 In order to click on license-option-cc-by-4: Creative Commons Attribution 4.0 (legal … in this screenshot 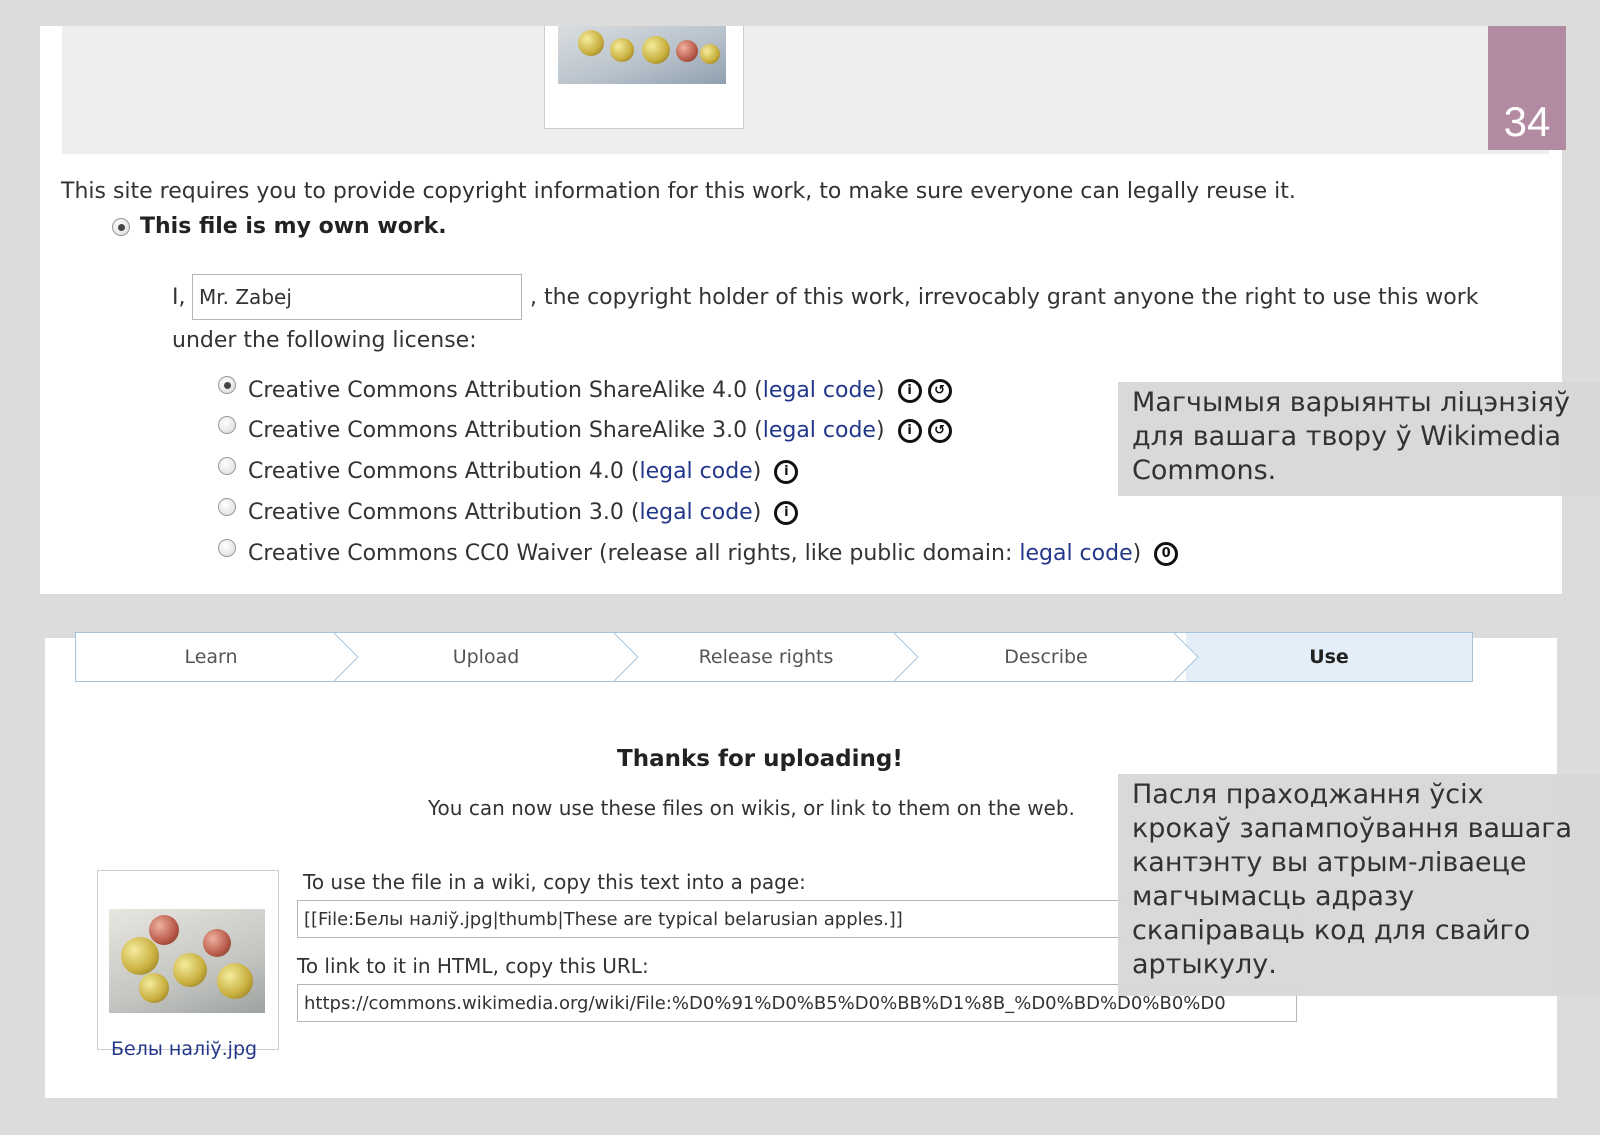, I will do `click(523, 471)`.